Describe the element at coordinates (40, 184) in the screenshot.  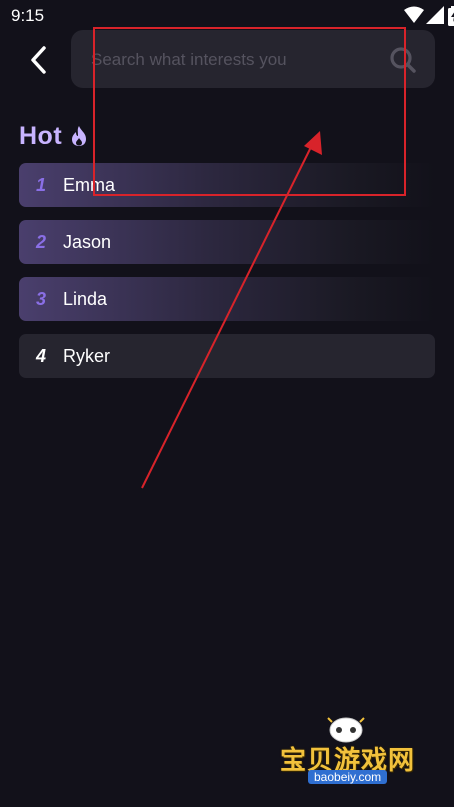
I see `rank-number: 1` at that location.